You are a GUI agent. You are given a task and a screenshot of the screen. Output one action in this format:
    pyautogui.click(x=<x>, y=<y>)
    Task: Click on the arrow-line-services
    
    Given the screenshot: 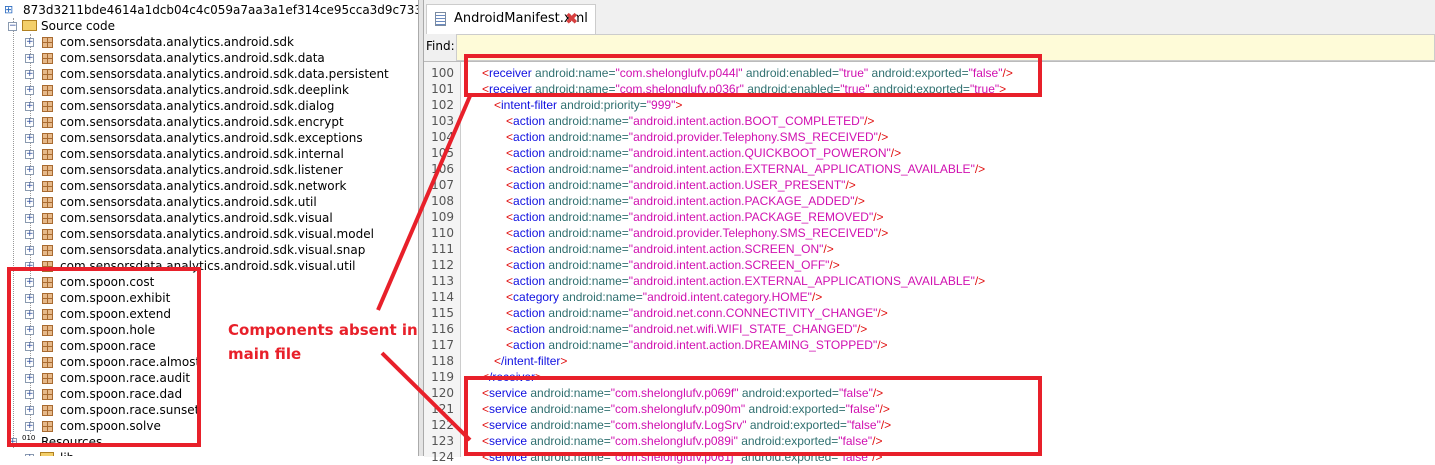 What is the action you would take?
    pyautogui.click(x=426, y=396)
    